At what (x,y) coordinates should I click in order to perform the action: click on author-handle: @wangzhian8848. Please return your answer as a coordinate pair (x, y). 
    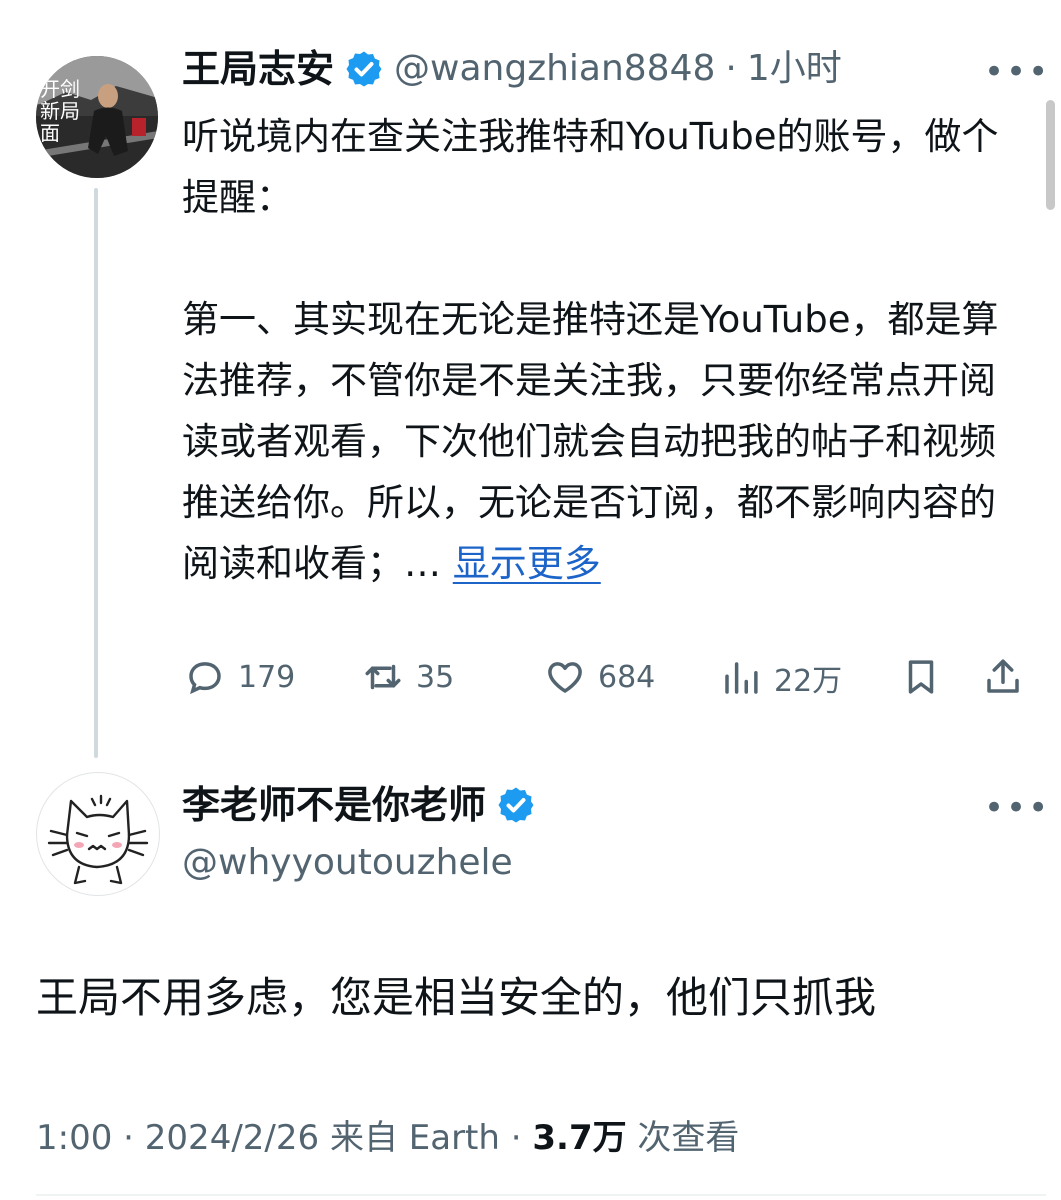
    Looking at the image, I should click on (554, 69).